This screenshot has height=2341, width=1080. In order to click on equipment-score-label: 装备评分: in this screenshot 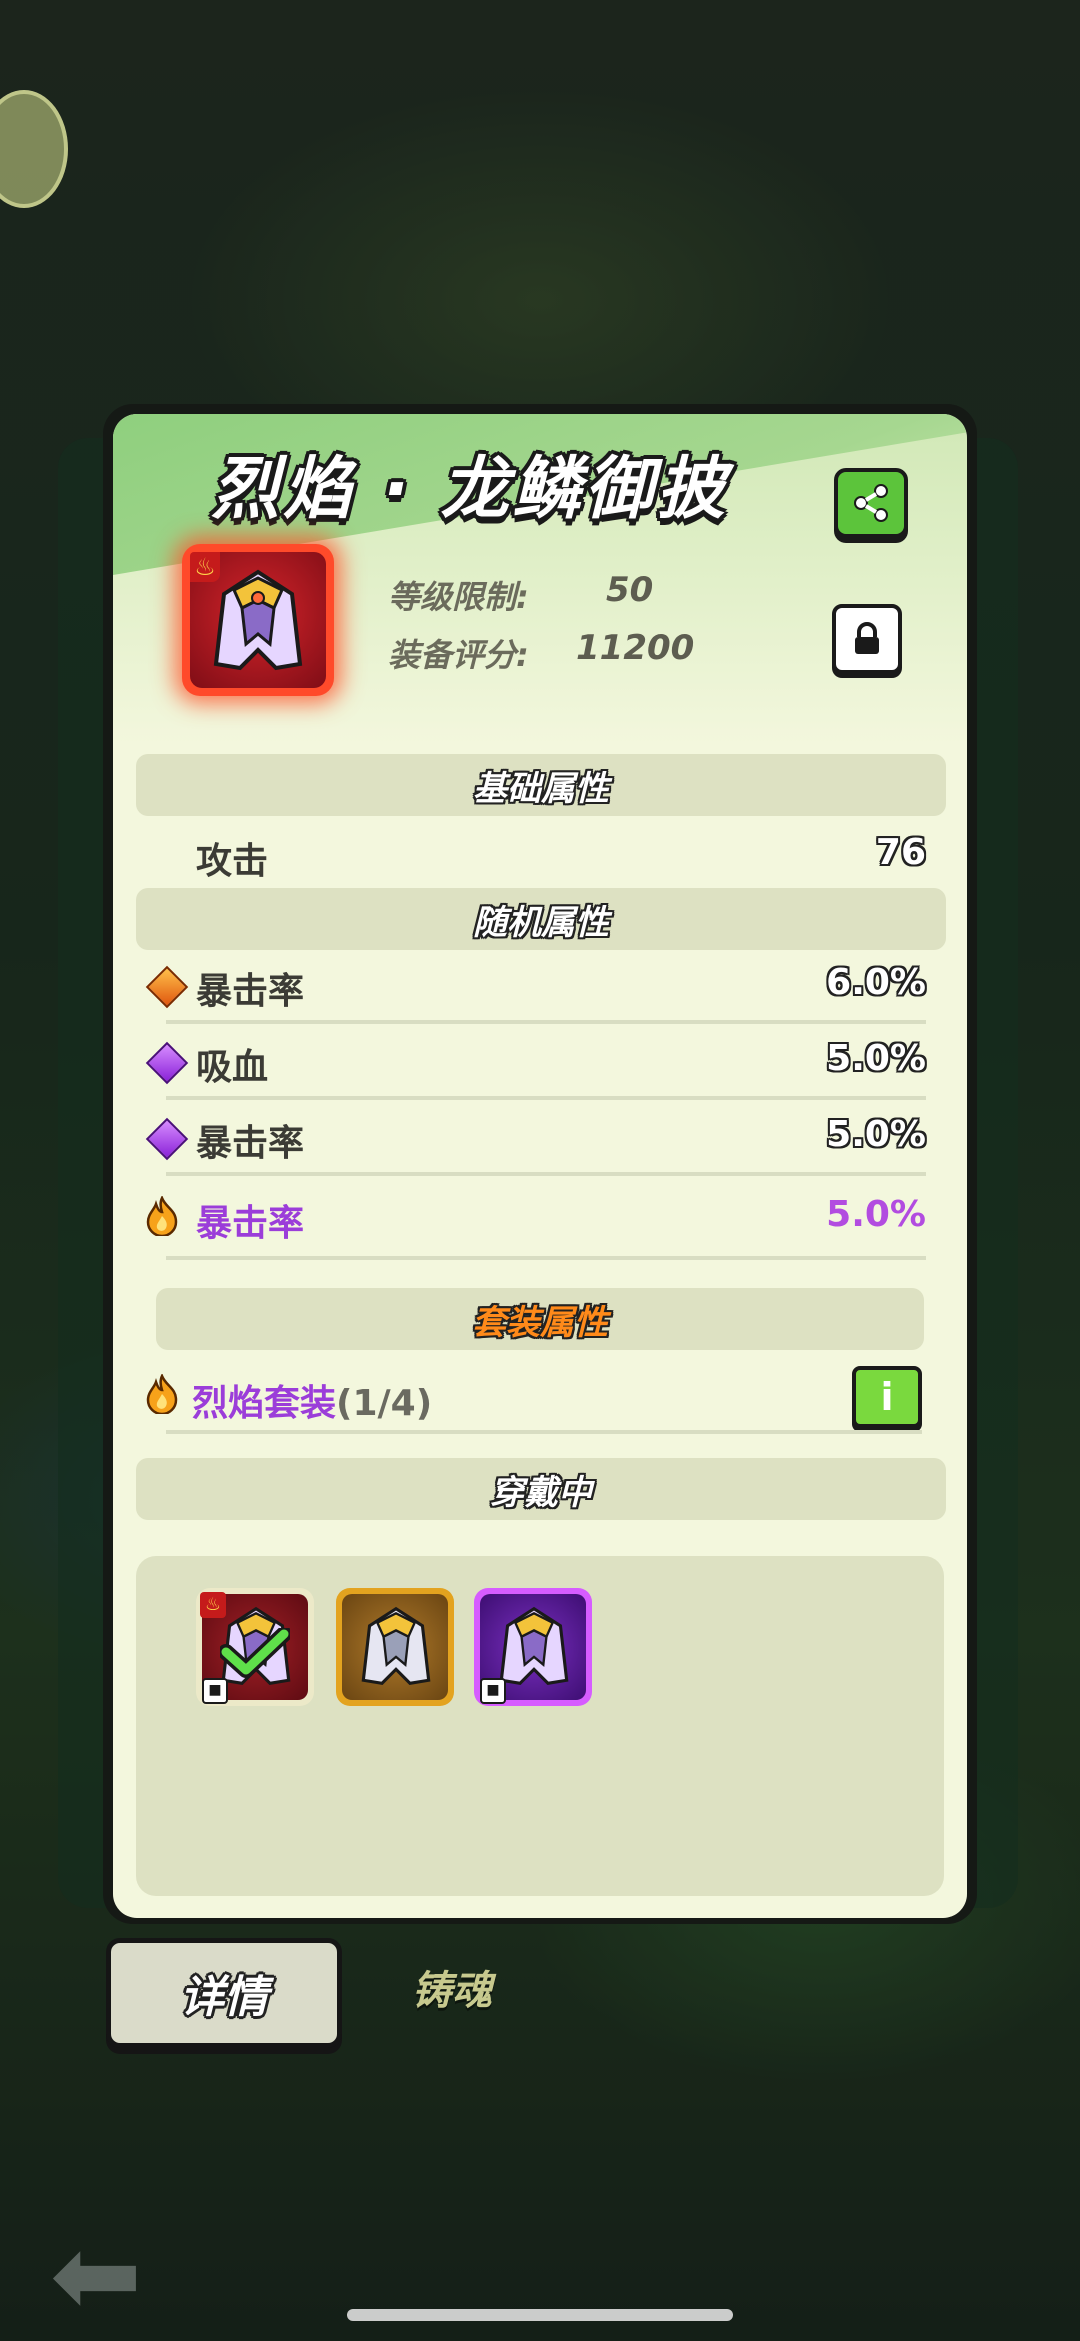, I will do `click(458, 655)`.